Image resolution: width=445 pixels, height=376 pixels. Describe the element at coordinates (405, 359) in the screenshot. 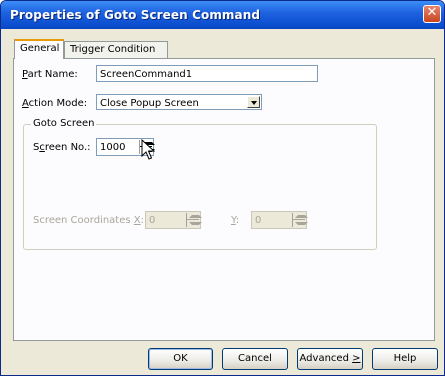

I see `help-button: Help` at that location.